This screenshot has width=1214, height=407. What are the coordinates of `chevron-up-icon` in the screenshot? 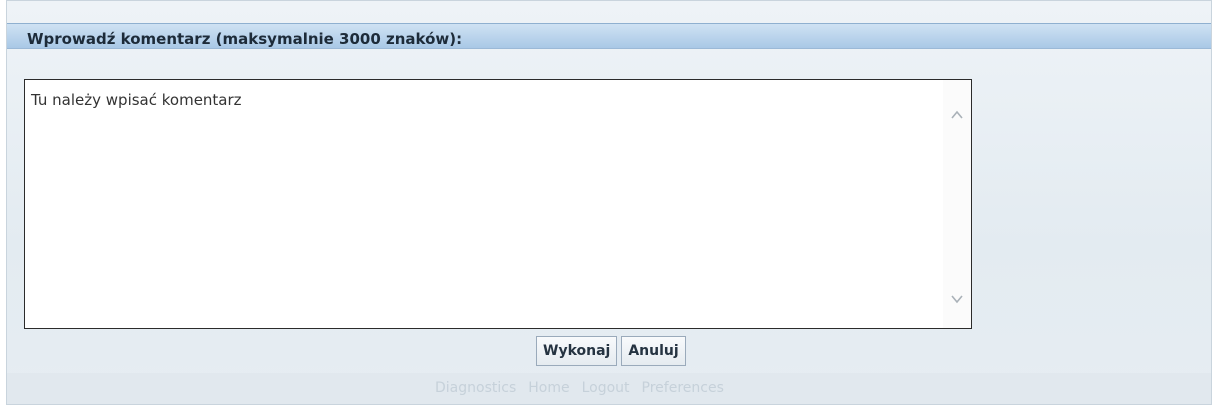 It's located at (957, 115).